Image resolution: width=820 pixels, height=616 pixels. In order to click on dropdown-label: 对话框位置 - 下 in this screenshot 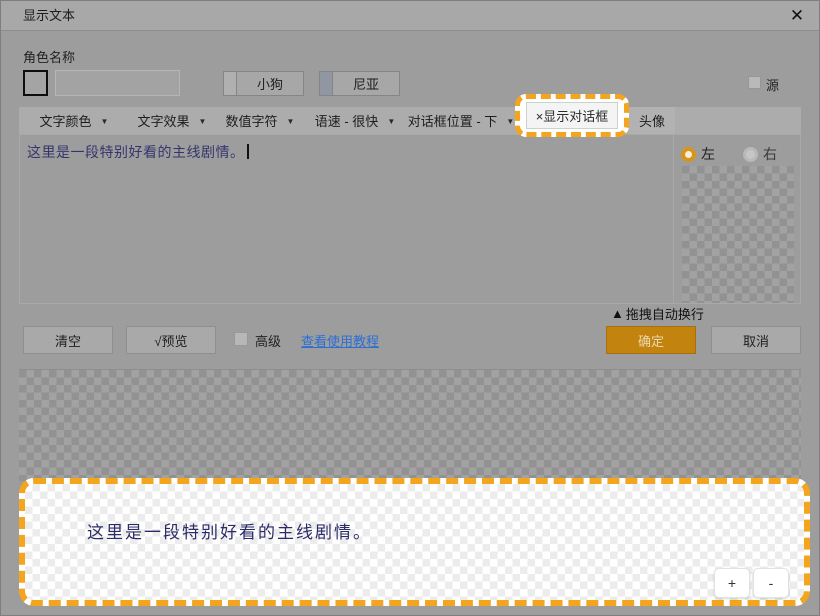, I will do `click(452, 121)`.